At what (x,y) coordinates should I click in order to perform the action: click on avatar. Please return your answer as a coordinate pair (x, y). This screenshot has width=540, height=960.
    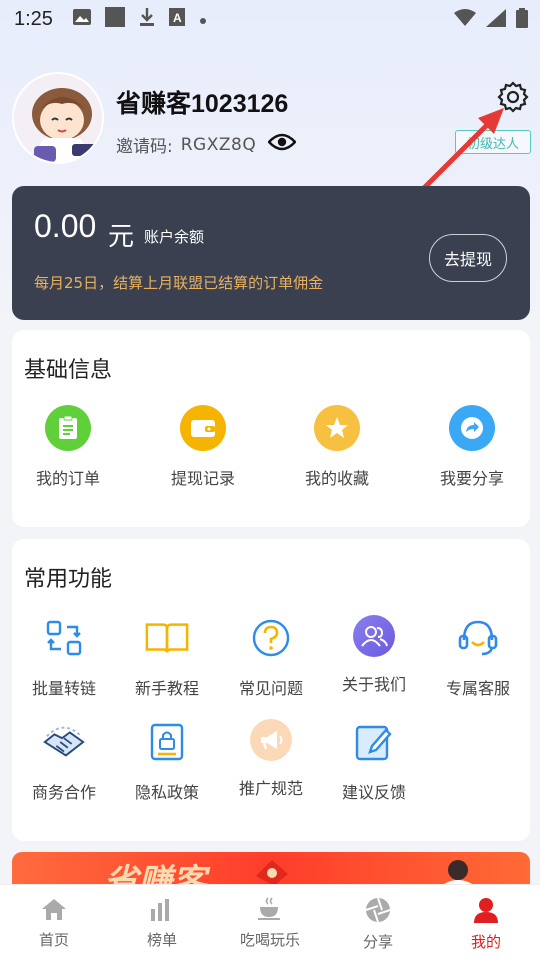
    Looking at the image, I should click on (58, 118).